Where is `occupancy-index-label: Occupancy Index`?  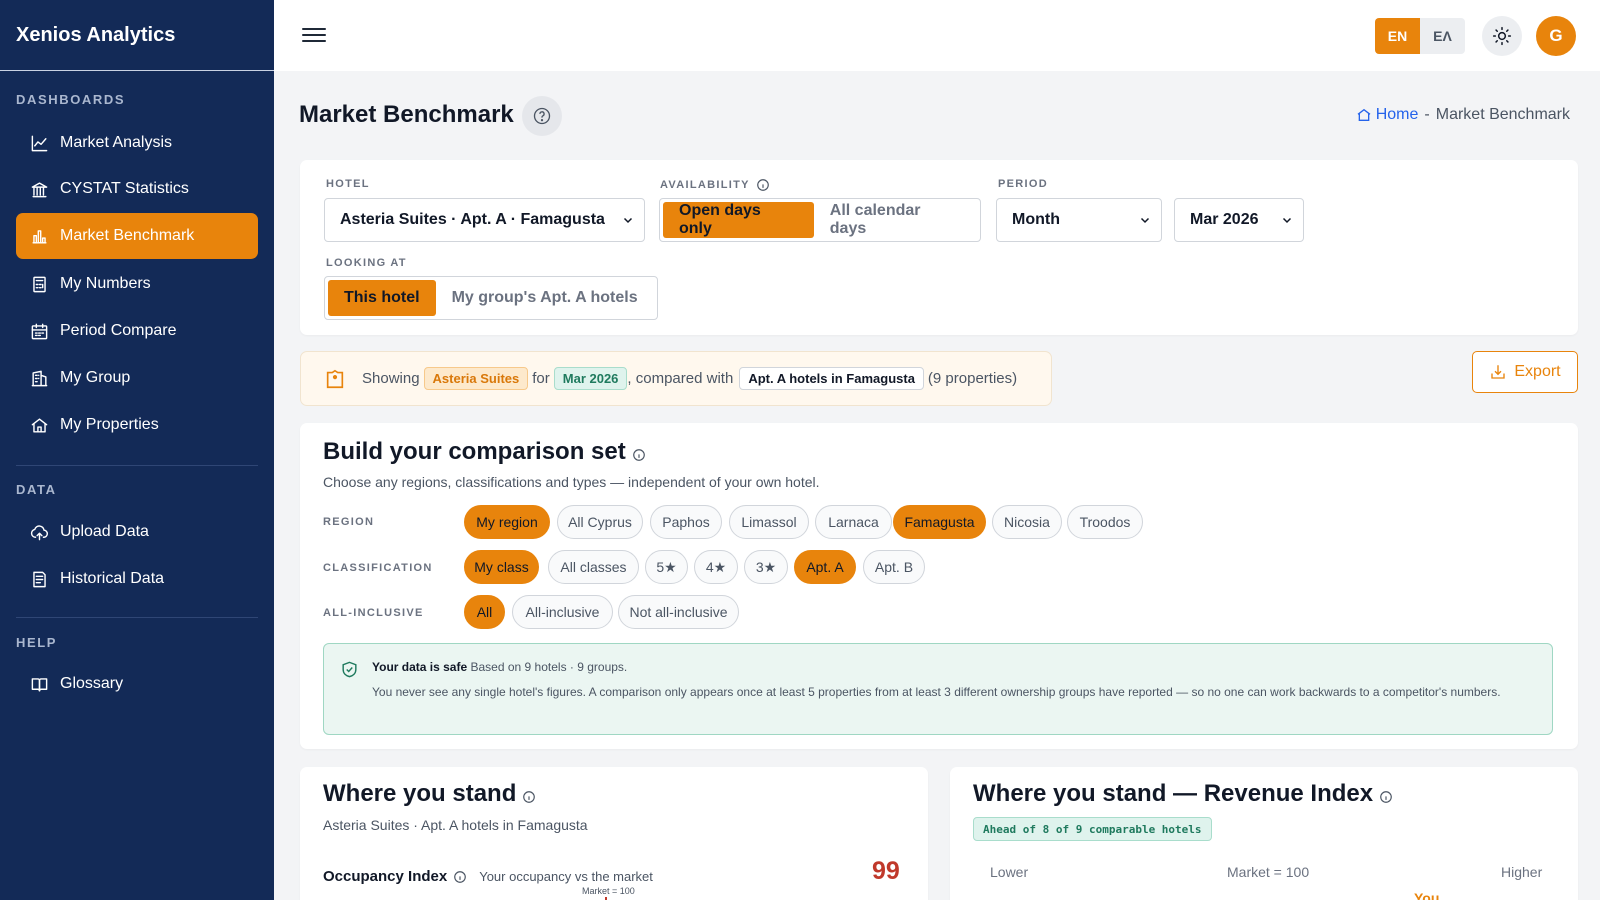
occupancy-index-label: Occupancy Index is located at coordinates (385, 876).